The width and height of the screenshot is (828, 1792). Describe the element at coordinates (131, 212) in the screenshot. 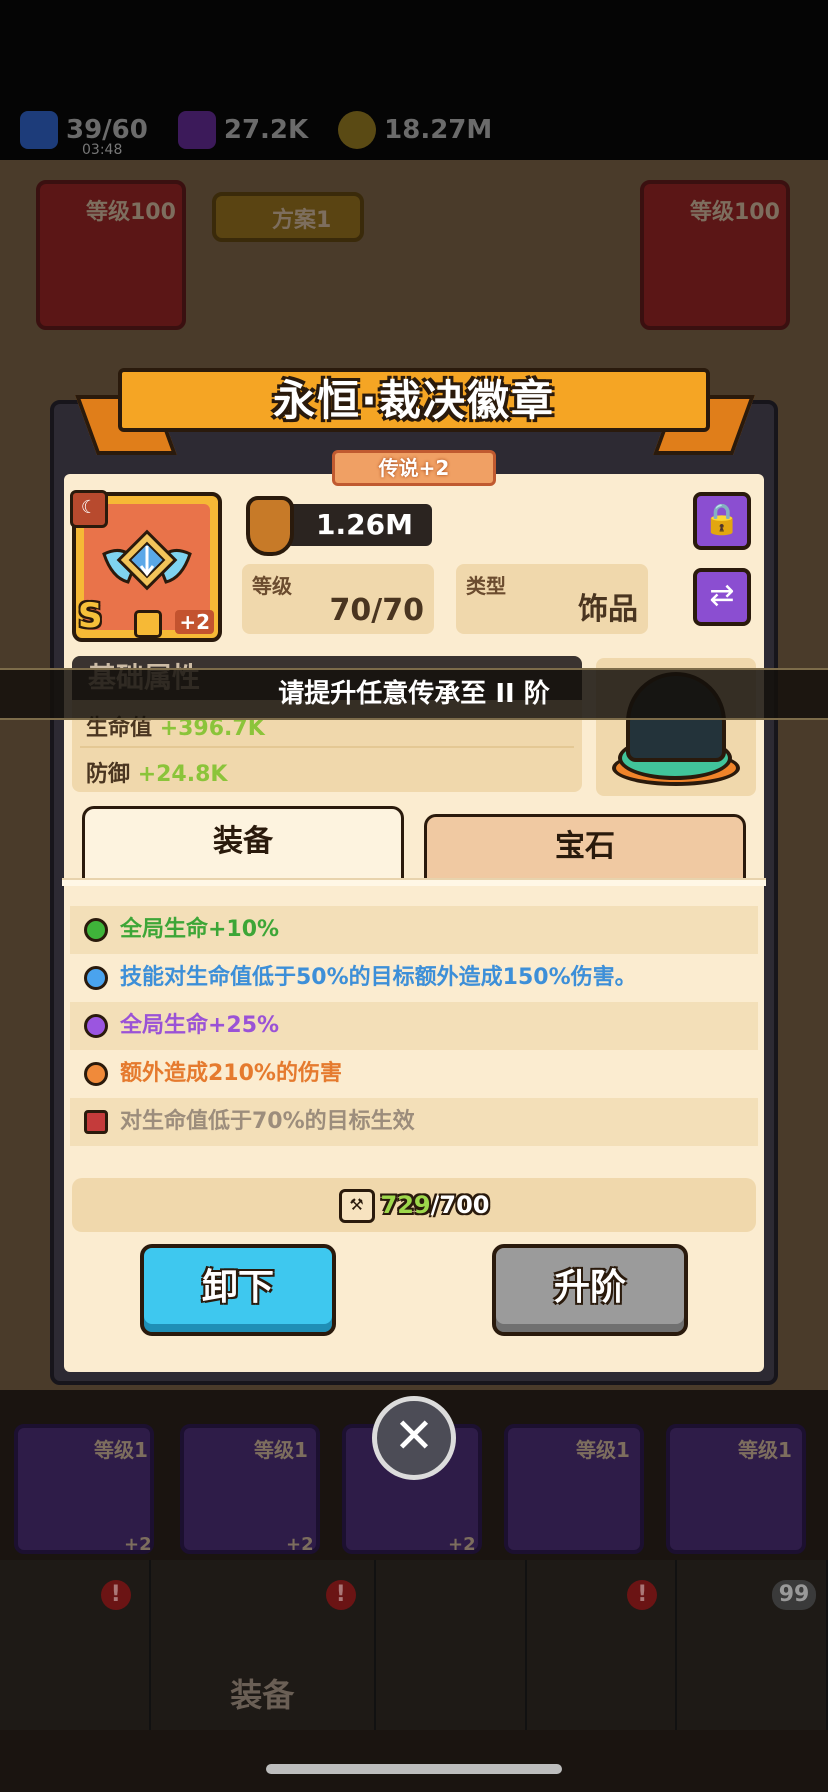

I see `bg-left-level: 等级100` at that location.